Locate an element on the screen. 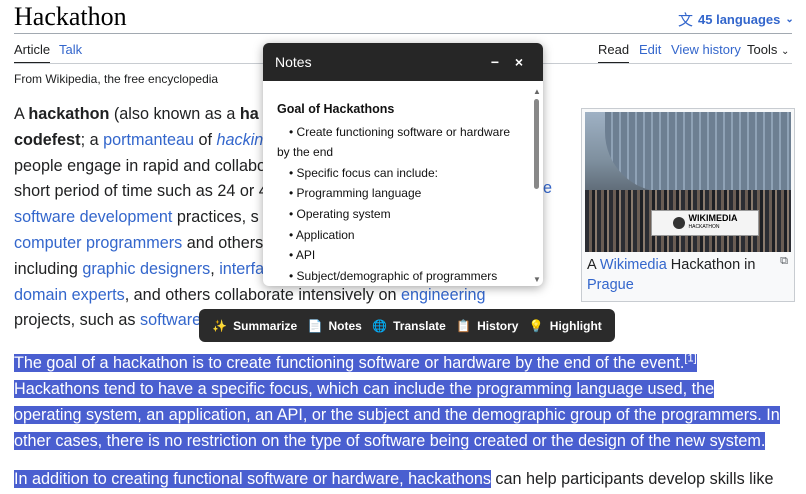 The height and width of the screenshot is (494, 806). paragraph-link-fragment: e is located at coordinates (547, 188).